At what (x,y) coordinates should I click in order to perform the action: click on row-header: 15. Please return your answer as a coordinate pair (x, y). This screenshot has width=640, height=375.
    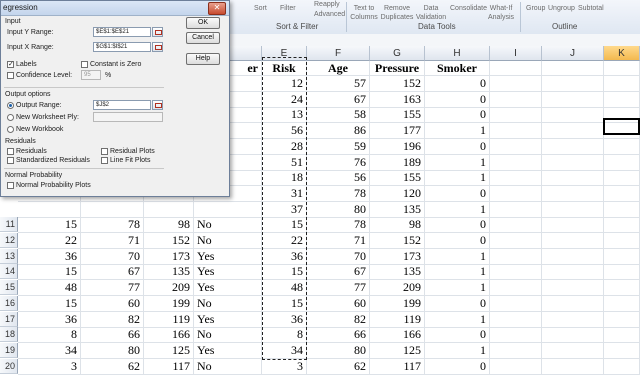
    Looking at the image, I should click on (9, 287).